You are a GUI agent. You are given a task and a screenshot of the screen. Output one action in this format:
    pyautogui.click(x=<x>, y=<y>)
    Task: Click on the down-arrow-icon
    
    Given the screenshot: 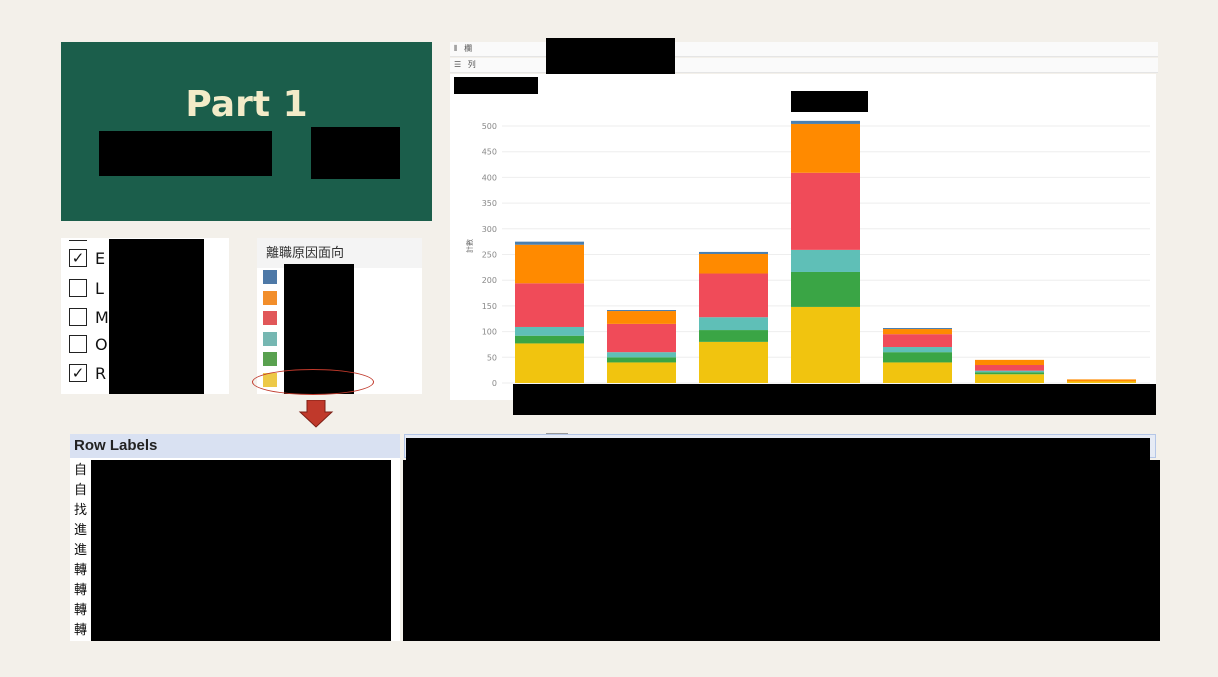 What is the action you would take?
    pyautogui.click(x=316, y=414)
    